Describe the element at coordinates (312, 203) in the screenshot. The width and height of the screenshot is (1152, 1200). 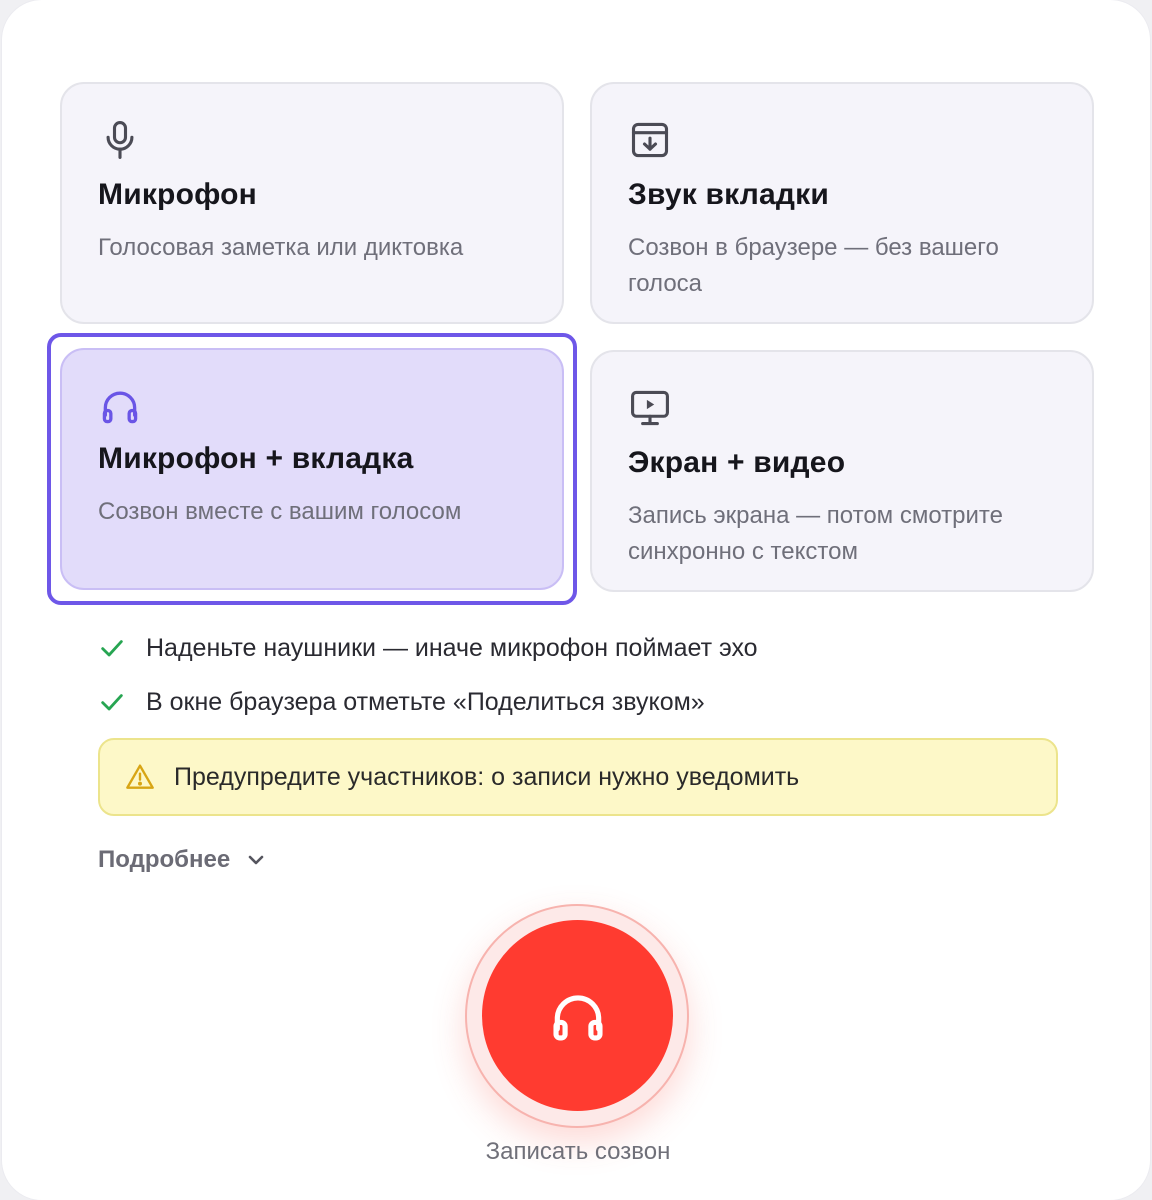
I see `mode-card-microphone: Микрофон Голосовая заметка или диктовка` at that location.